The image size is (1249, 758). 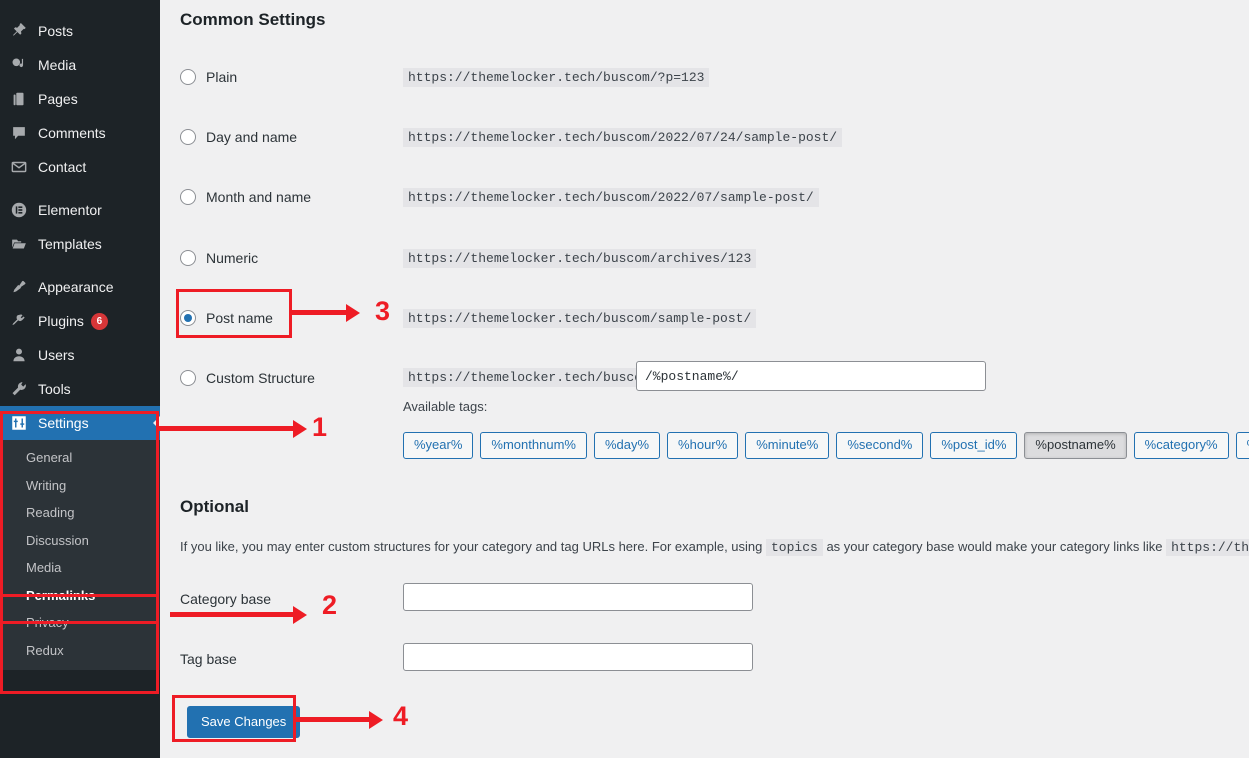 I want to click on permalink-option-day-and-name: Day and name, so click(x=238, y=137).